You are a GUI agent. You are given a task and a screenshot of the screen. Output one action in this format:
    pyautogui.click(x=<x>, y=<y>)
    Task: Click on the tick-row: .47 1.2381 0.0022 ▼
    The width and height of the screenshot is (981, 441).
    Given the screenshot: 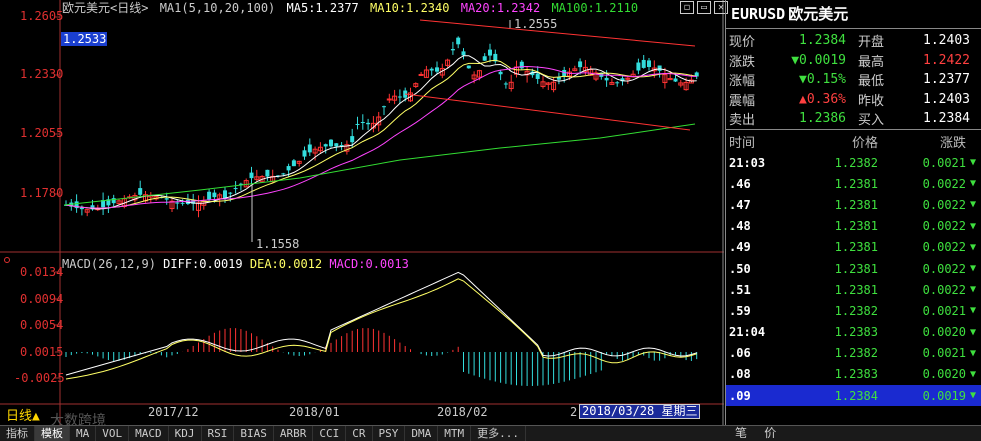 What is the action you would take?
    pyautogui.click(x=853, y=204)
    